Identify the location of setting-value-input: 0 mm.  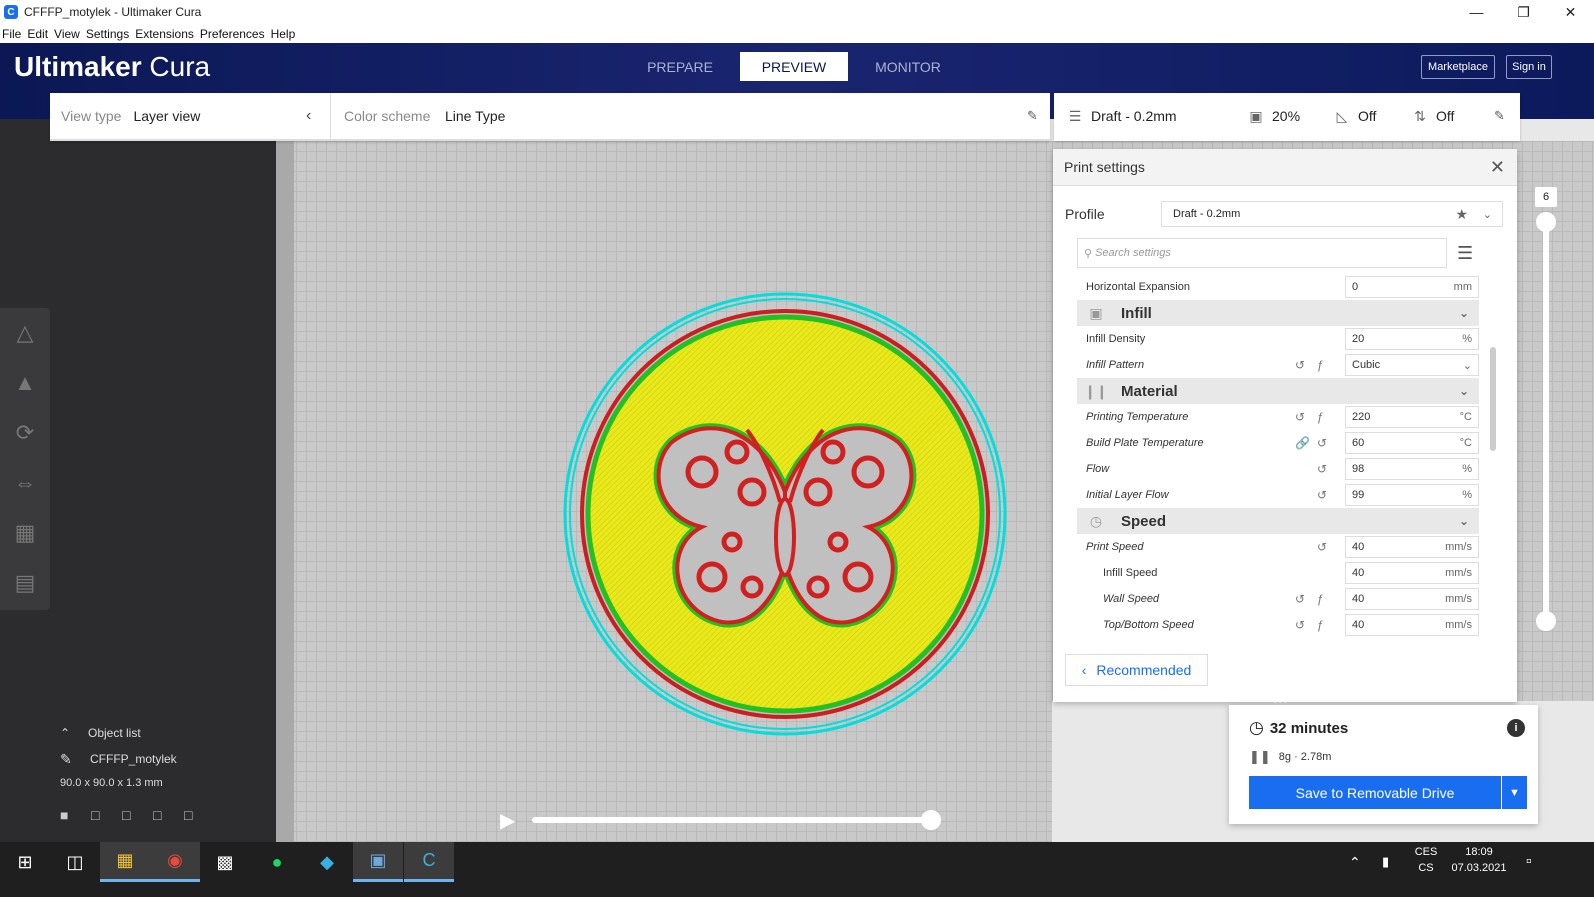
(1412, 287).